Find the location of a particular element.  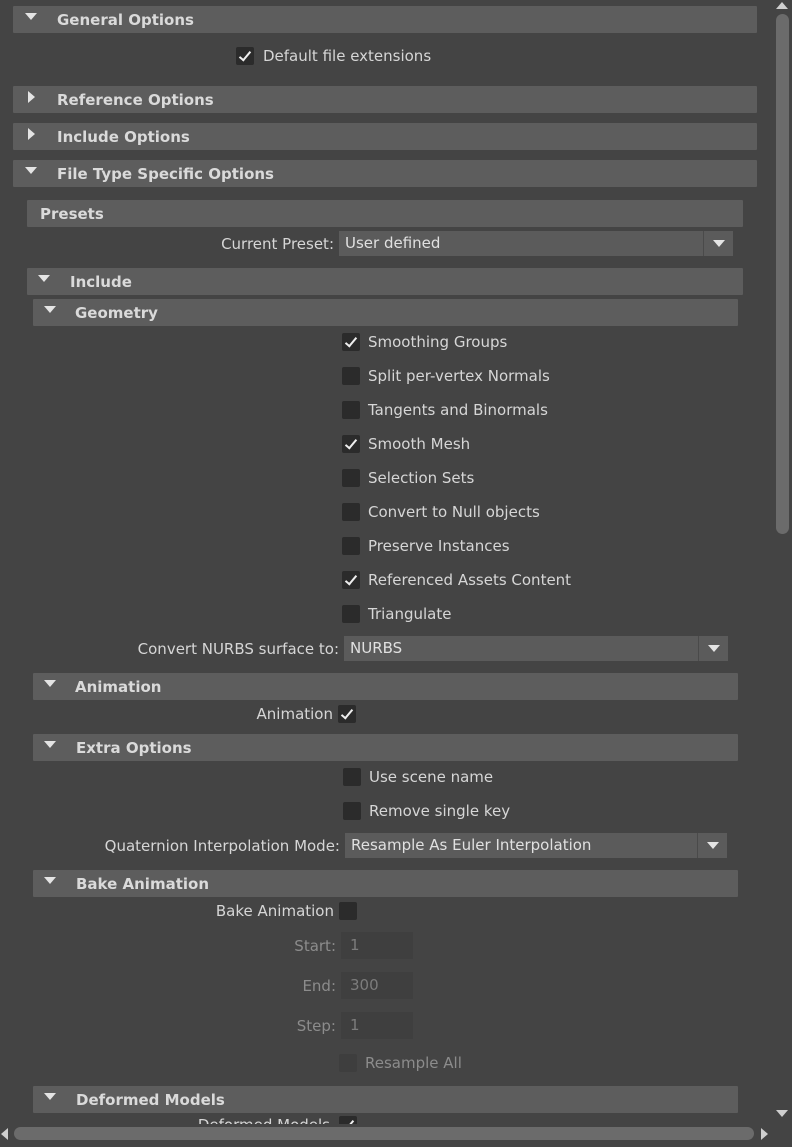

vertical-scrollbar-thumb is located at coordinates (782, 274).